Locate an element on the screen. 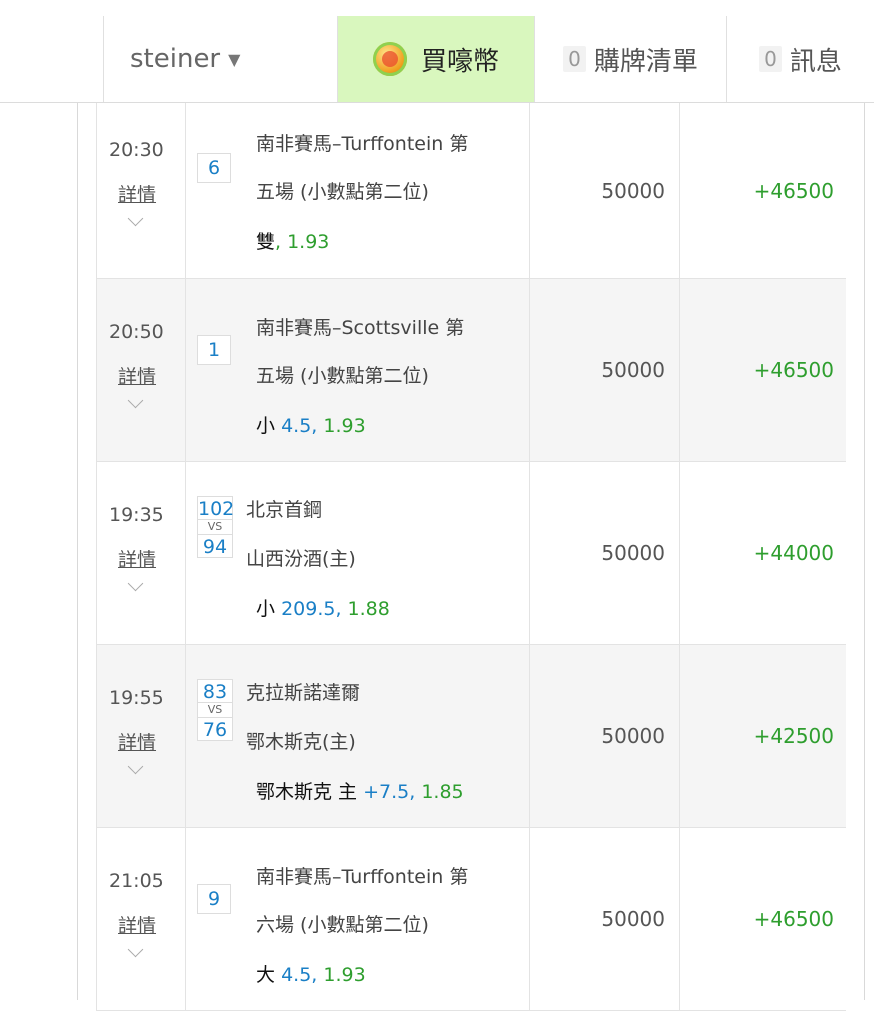  away-score: 94 is located at coordinates (215, 546).